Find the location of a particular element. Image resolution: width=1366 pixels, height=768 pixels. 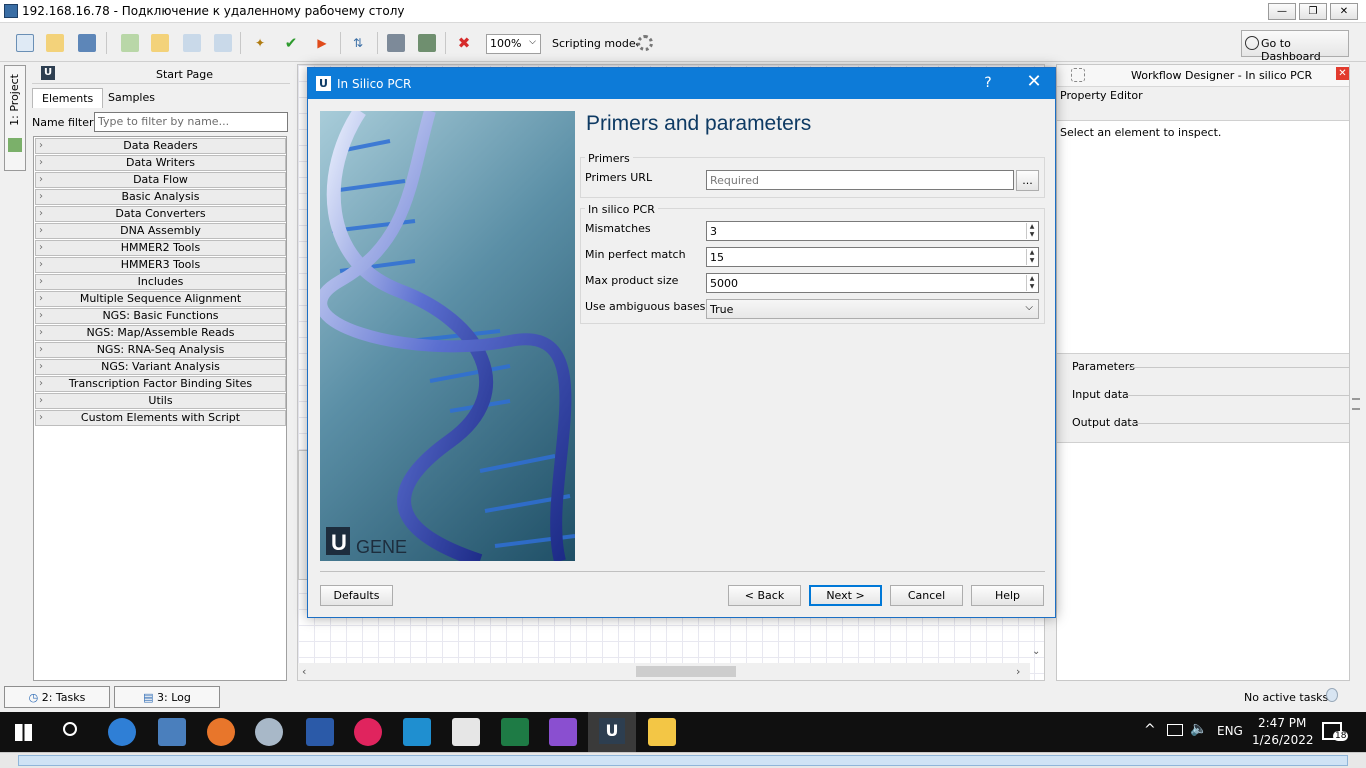

run-icon: ▶ is located at coordinates (322, 43).